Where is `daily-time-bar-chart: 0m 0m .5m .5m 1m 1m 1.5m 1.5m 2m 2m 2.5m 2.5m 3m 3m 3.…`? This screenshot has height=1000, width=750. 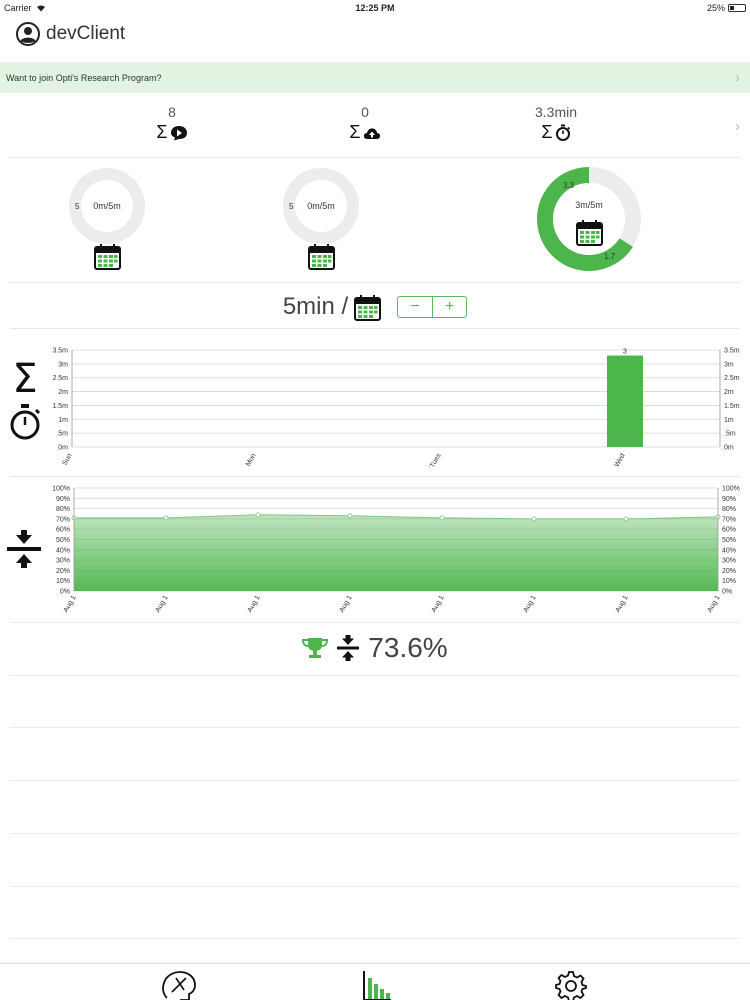
daily-time-bar-chart: 0m 0m .5m .5m 1m 1m 1.5m 1.5m 2m 2m 2.5m 2.5m 3m 3m 3.… is located at coordinates (395, 405).